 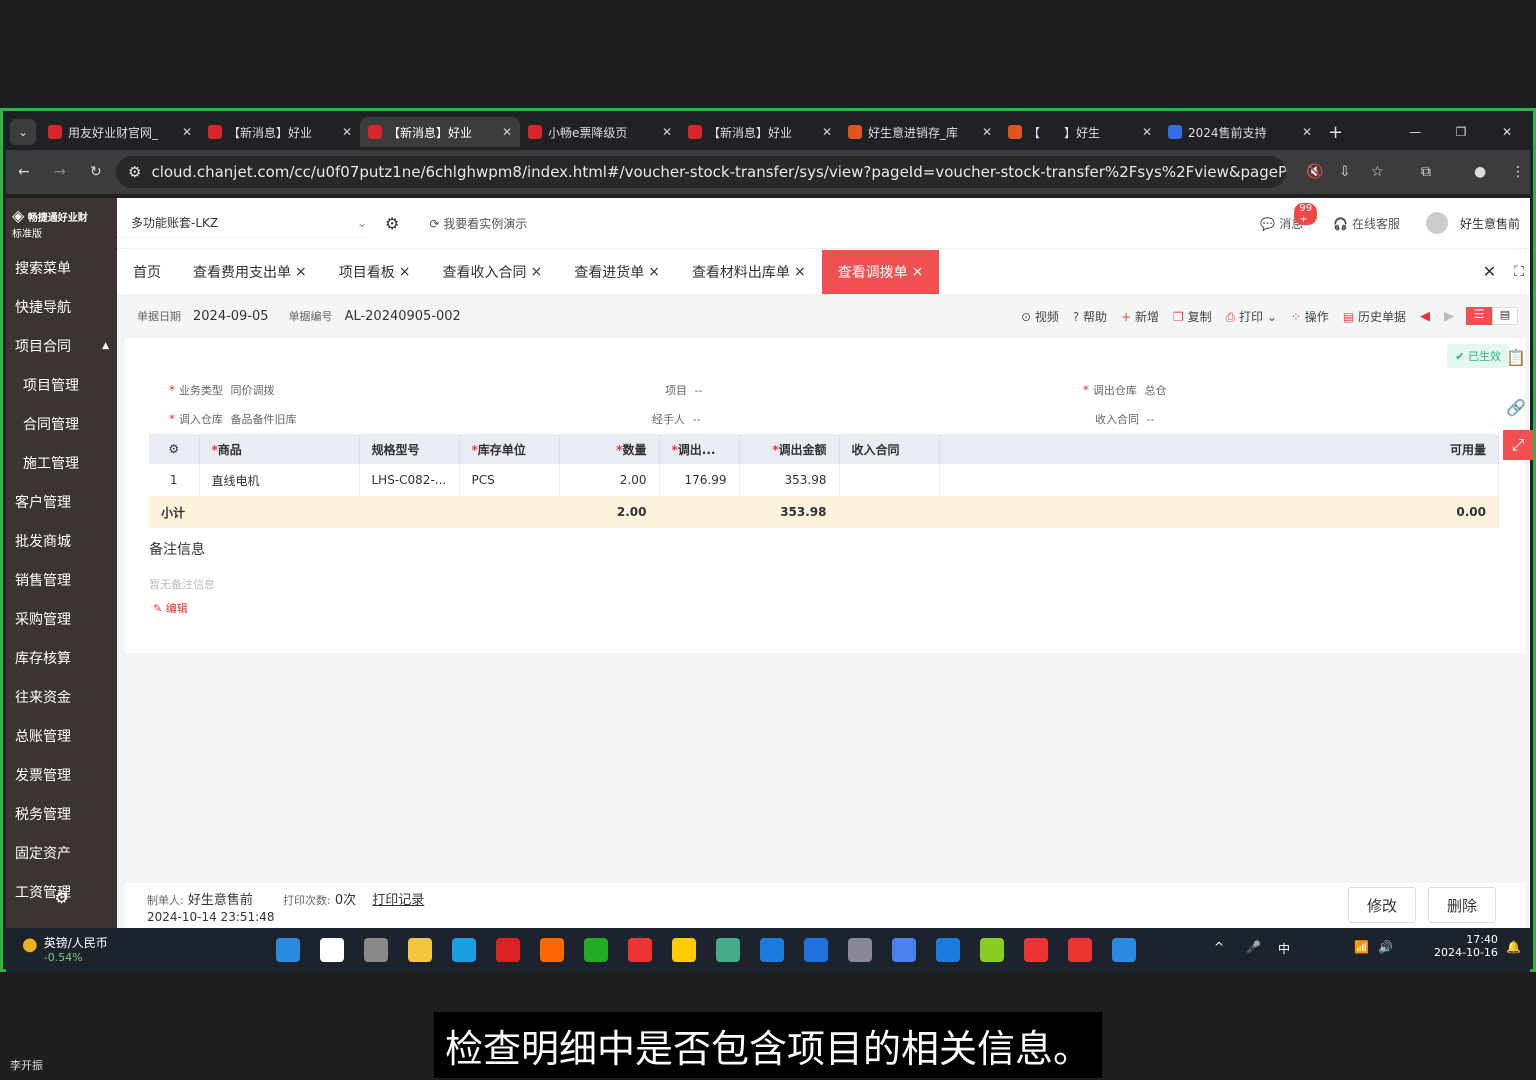 What do you see at coordinates (1377, 172) in the screenshot?
I see `star-icon: ☆` at bounding box center [1377, 172].